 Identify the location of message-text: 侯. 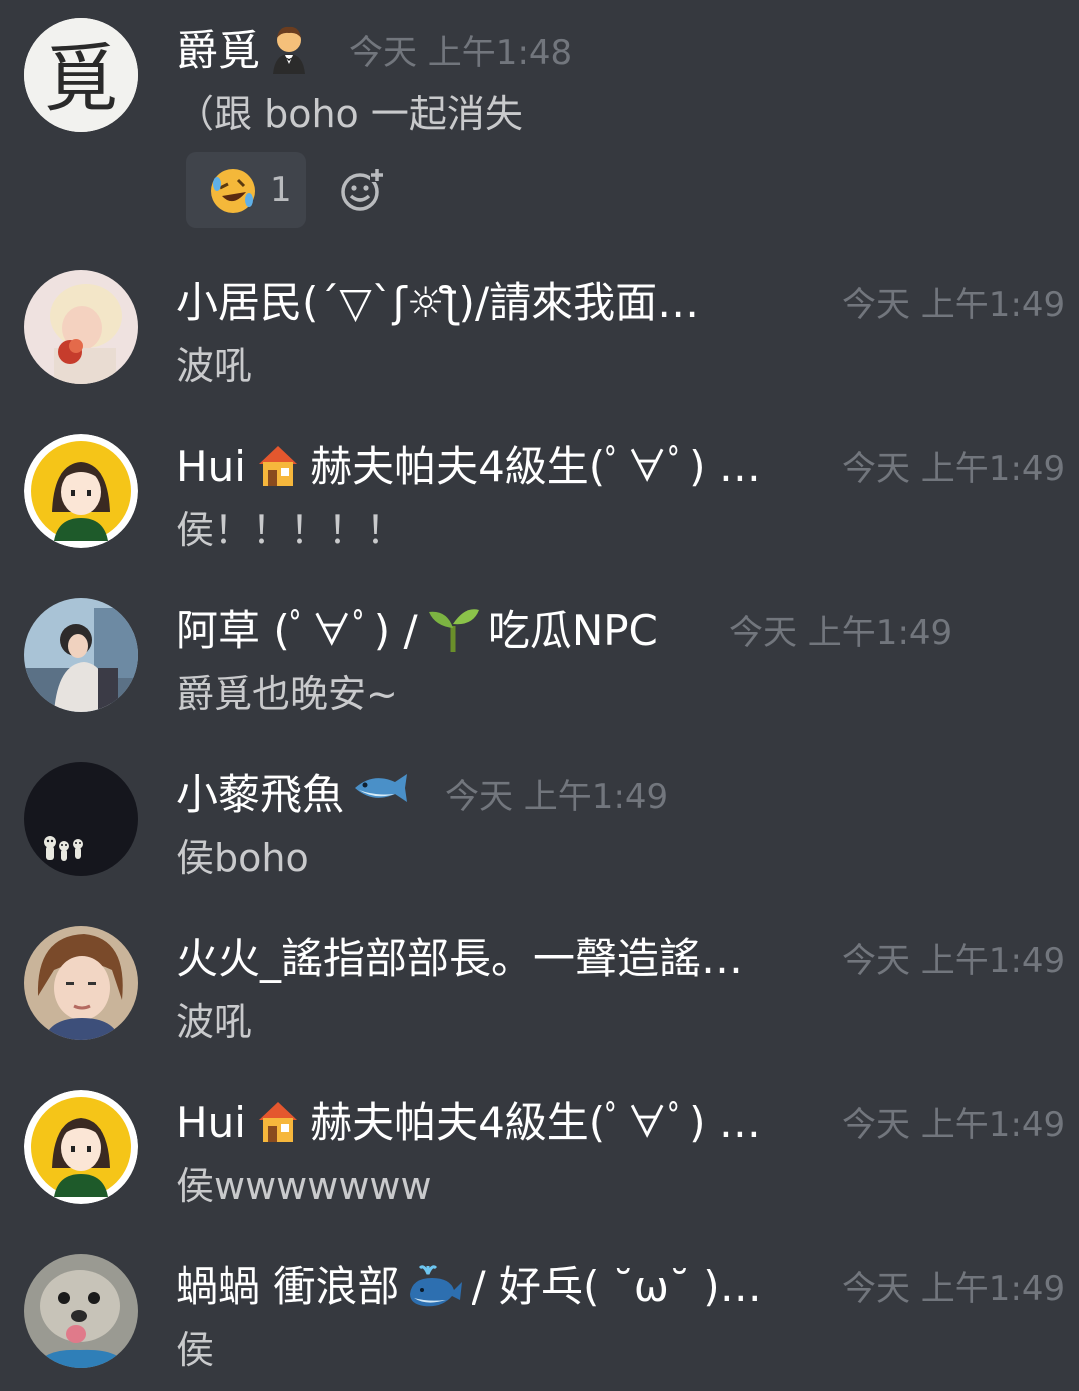
(195, 1350).